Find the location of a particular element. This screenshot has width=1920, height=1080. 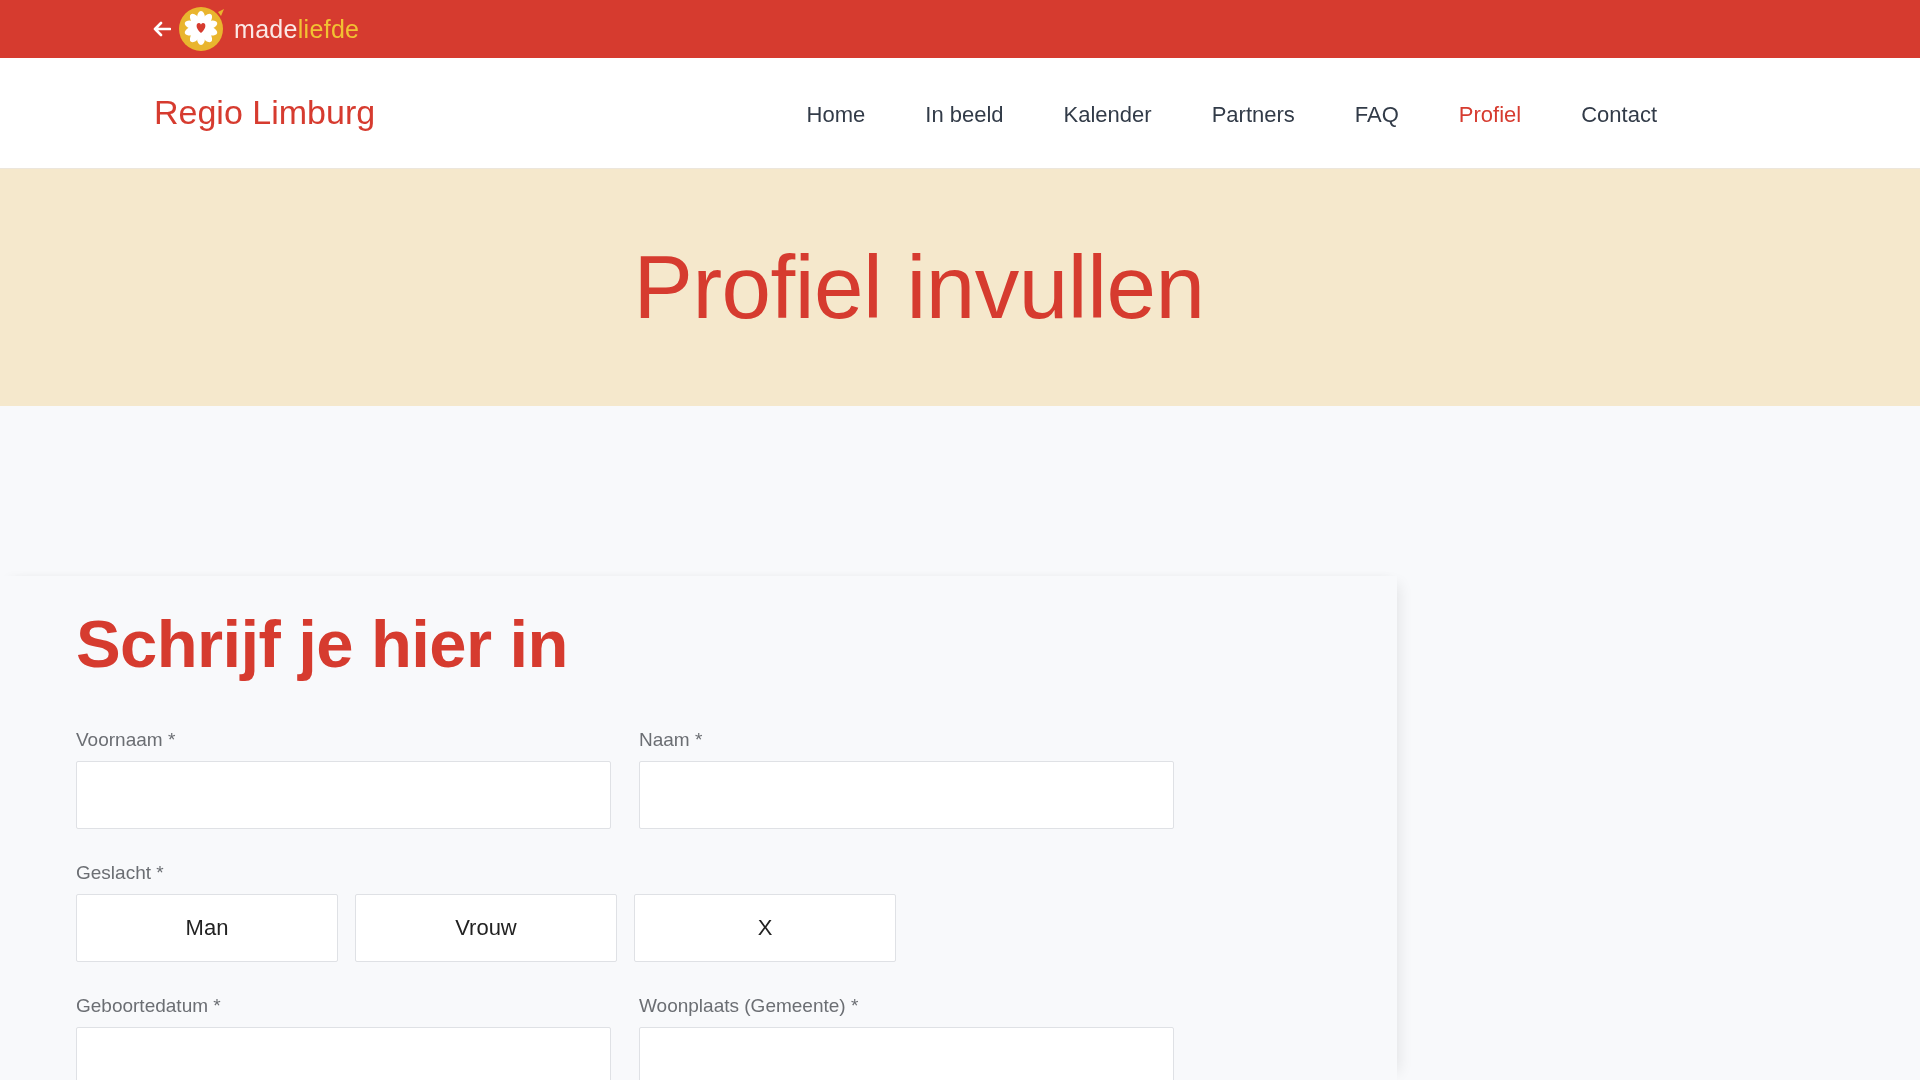

nav-link: Profiel is located at coordinates (1490, 114).